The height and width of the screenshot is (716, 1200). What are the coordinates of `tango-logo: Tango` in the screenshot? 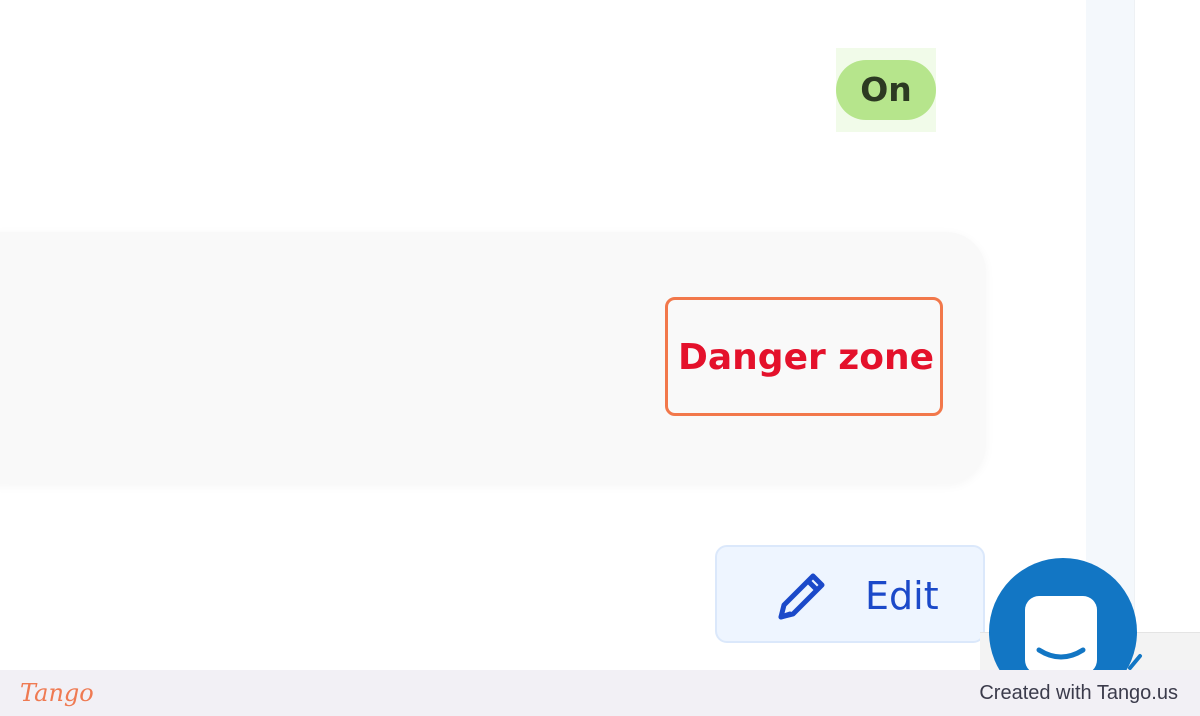 It's located at (57, 693).